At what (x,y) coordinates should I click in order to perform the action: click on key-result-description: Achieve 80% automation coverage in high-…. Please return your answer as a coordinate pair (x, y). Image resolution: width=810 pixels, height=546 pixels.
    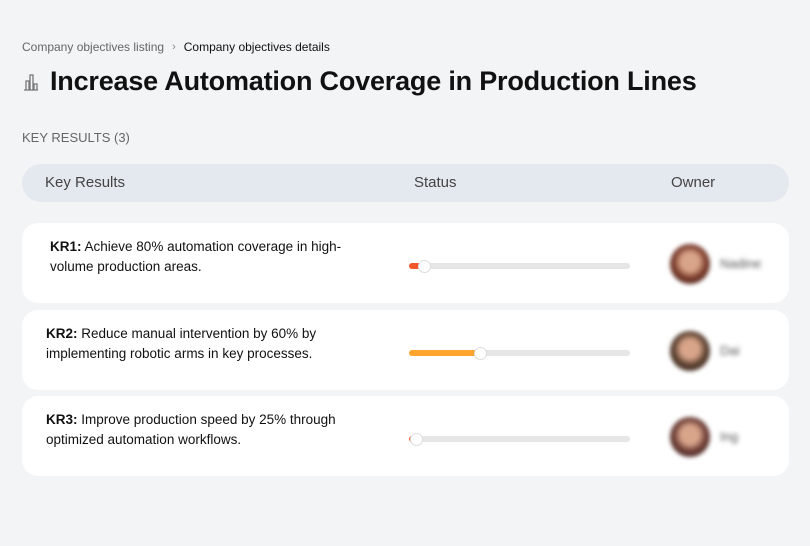
    Looking at the image, I should click on (196, 256).